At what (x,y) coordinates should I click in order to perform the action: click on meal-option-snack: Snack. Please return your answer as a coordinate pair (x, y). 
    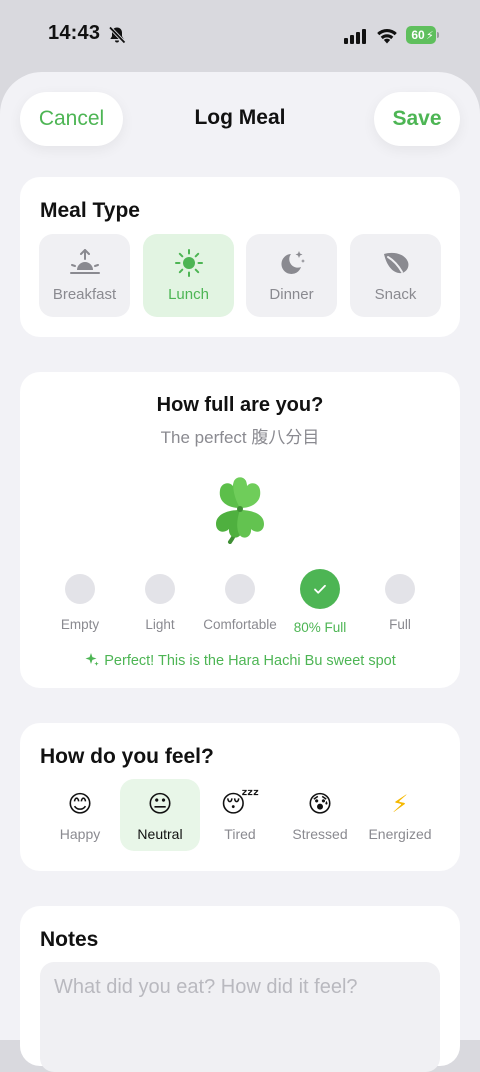
    Looking at the image, I should click on (395, 275).